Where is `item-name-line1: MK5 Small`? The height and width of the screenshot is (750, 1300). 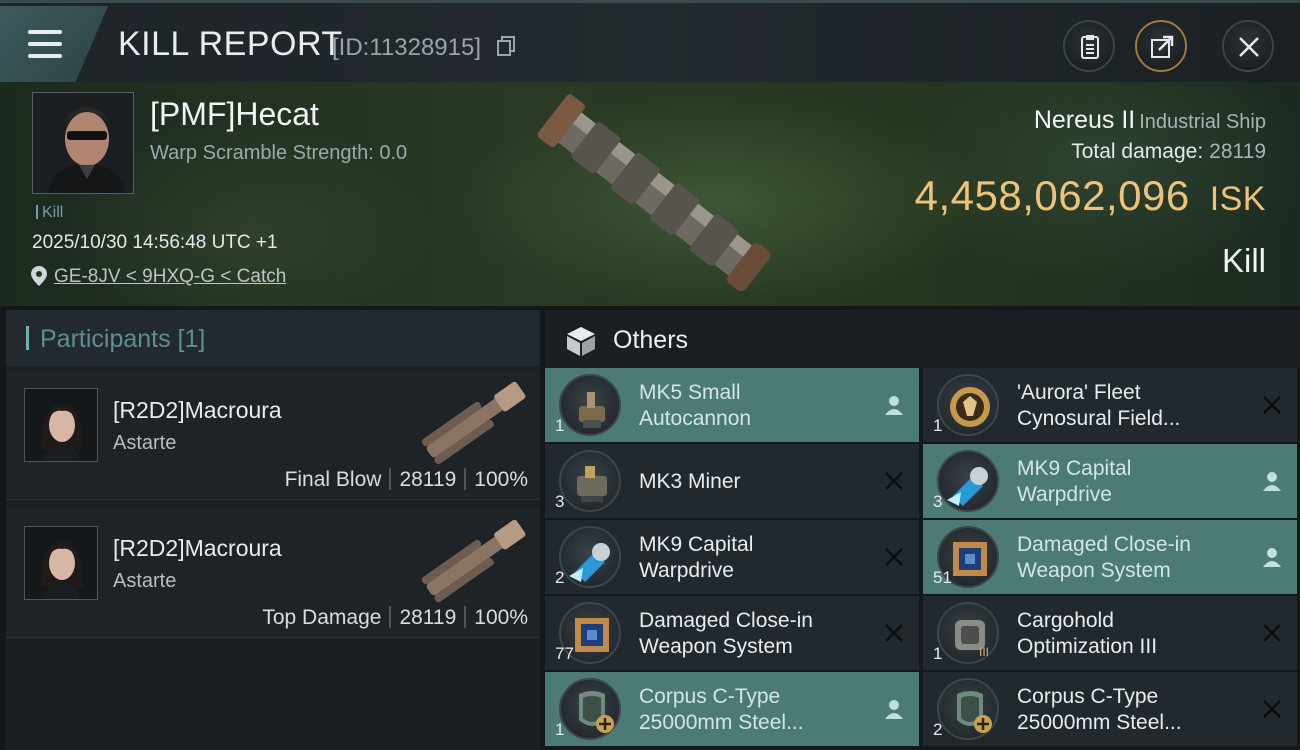
item-name-line1: MK5 Small is located at coordinates (690, 392).